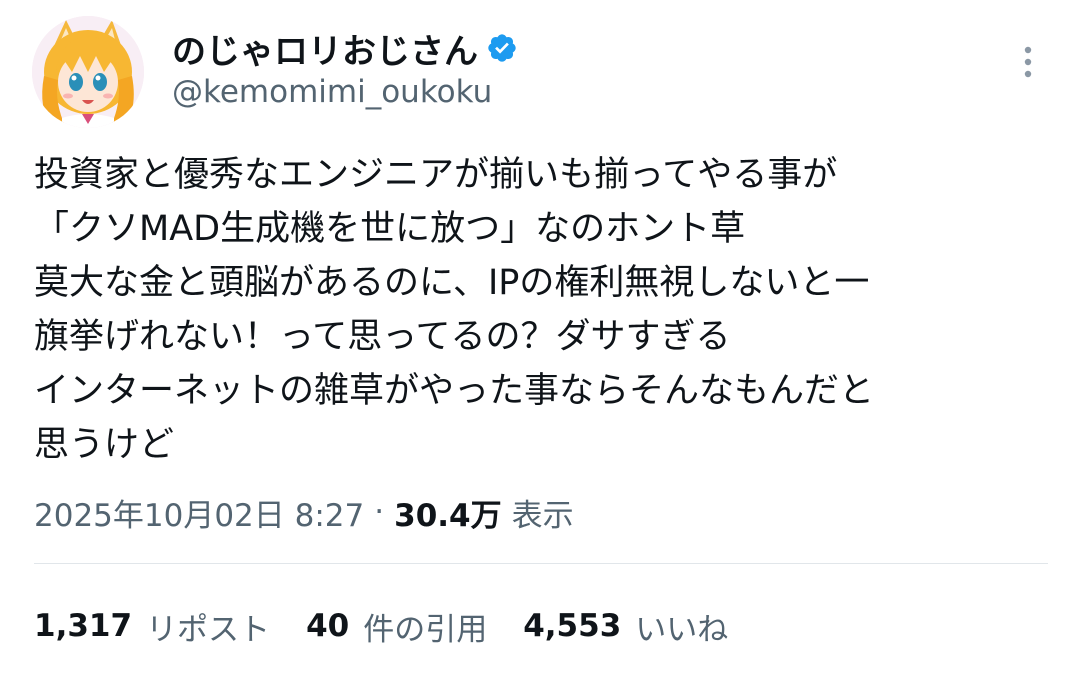  I want to click on tweet-meta: 2025年10月02日 8:27 · 30.4万 表示, so click(304, 512).